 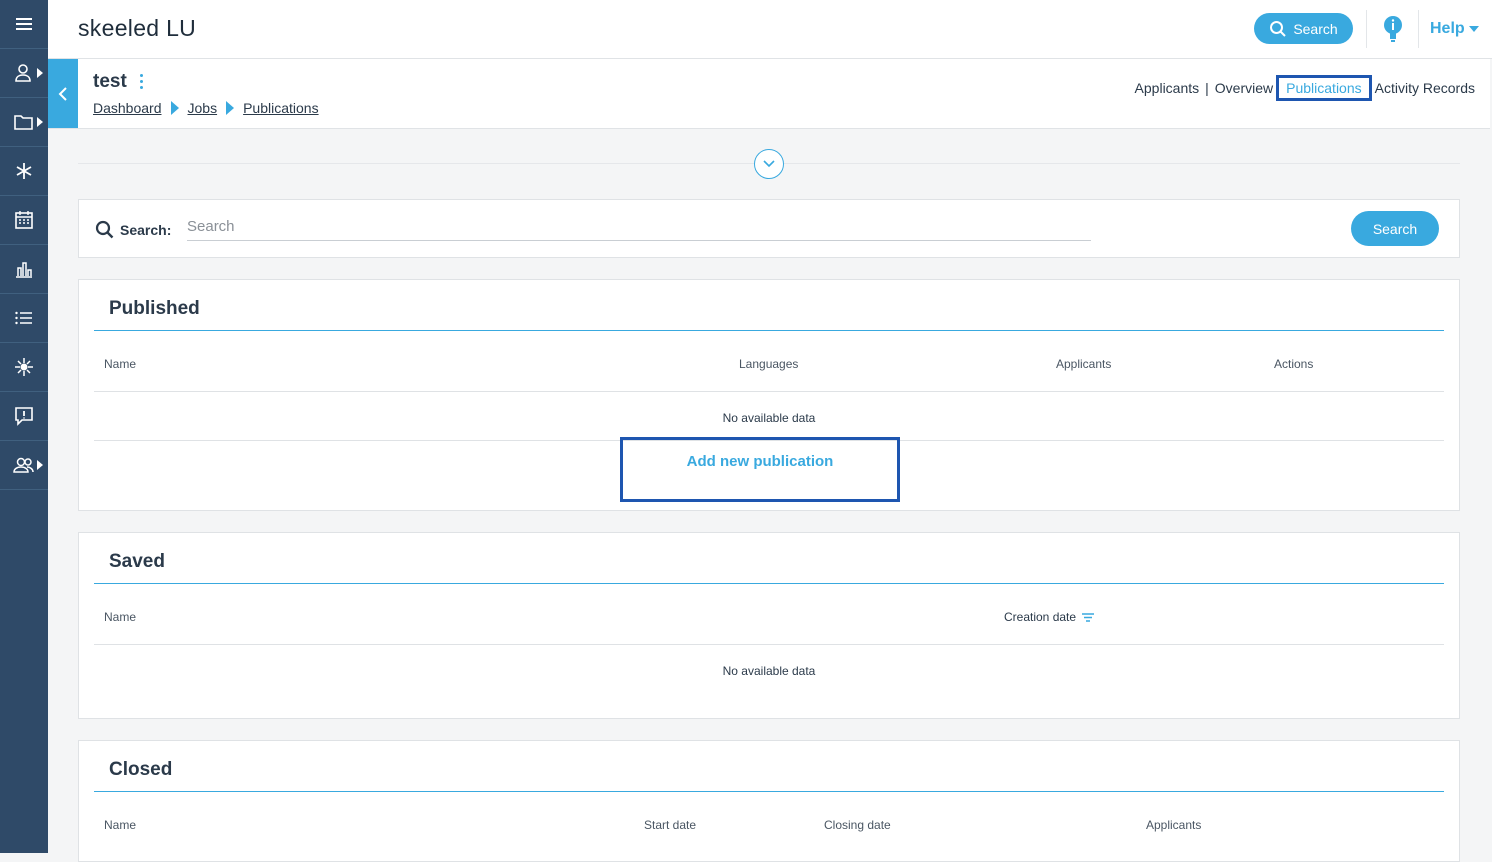 What do you see at coordinates (1473, 28) in the screenshot?
I see `caret-down-icon` at bounding box center [1473, 28].